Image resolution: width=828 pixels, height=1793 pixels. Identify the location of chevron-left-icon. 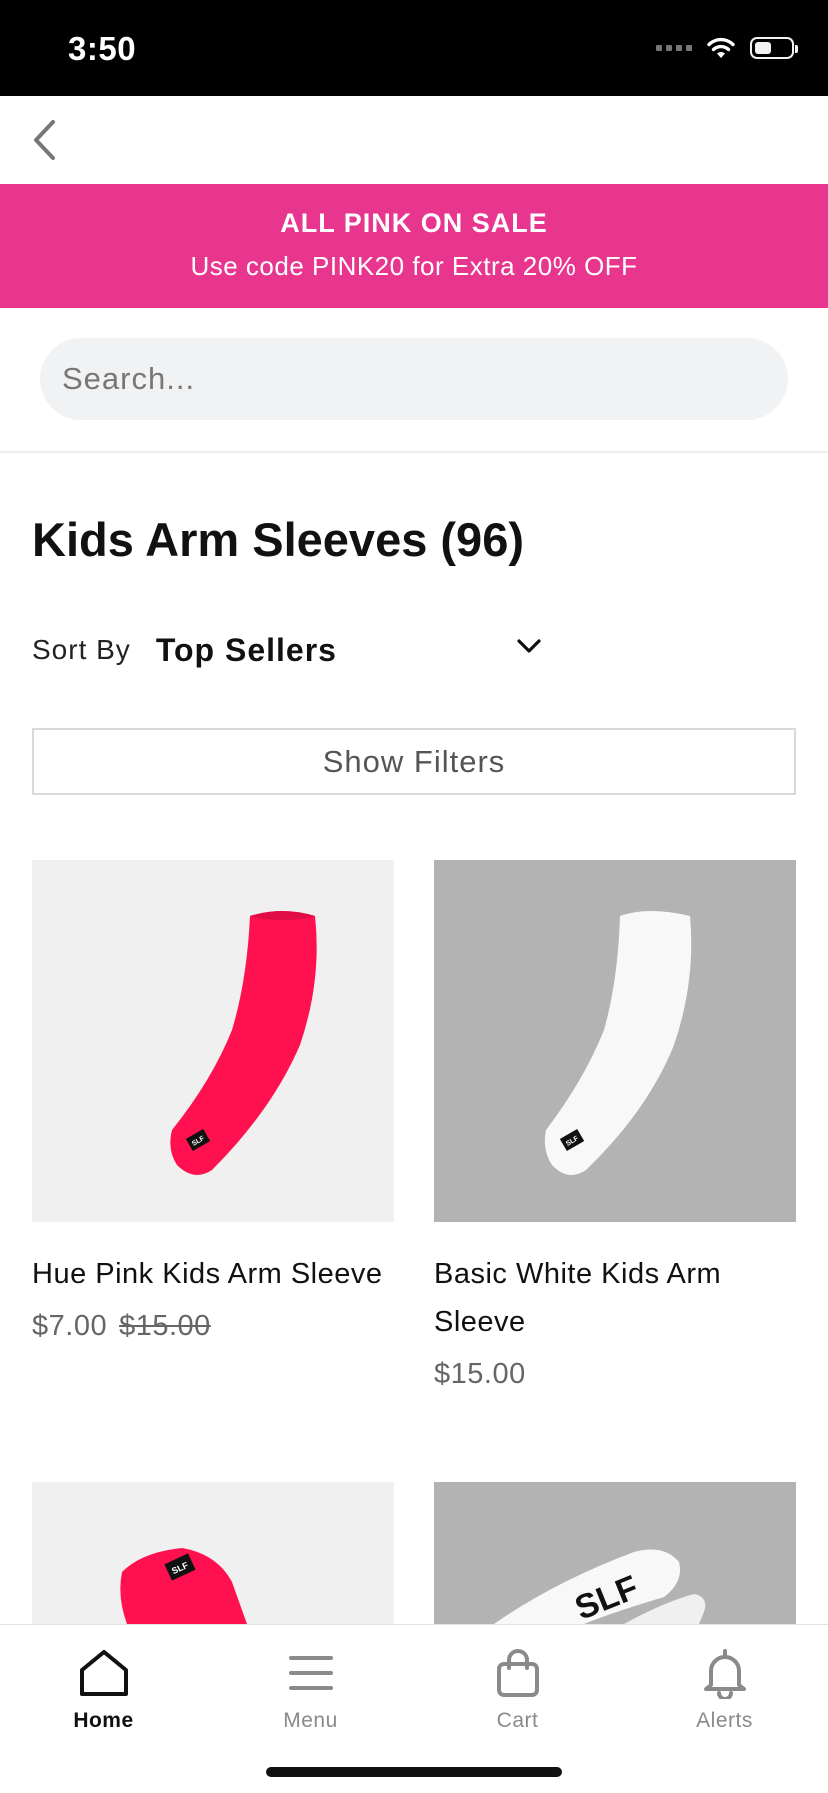
(44, 140).